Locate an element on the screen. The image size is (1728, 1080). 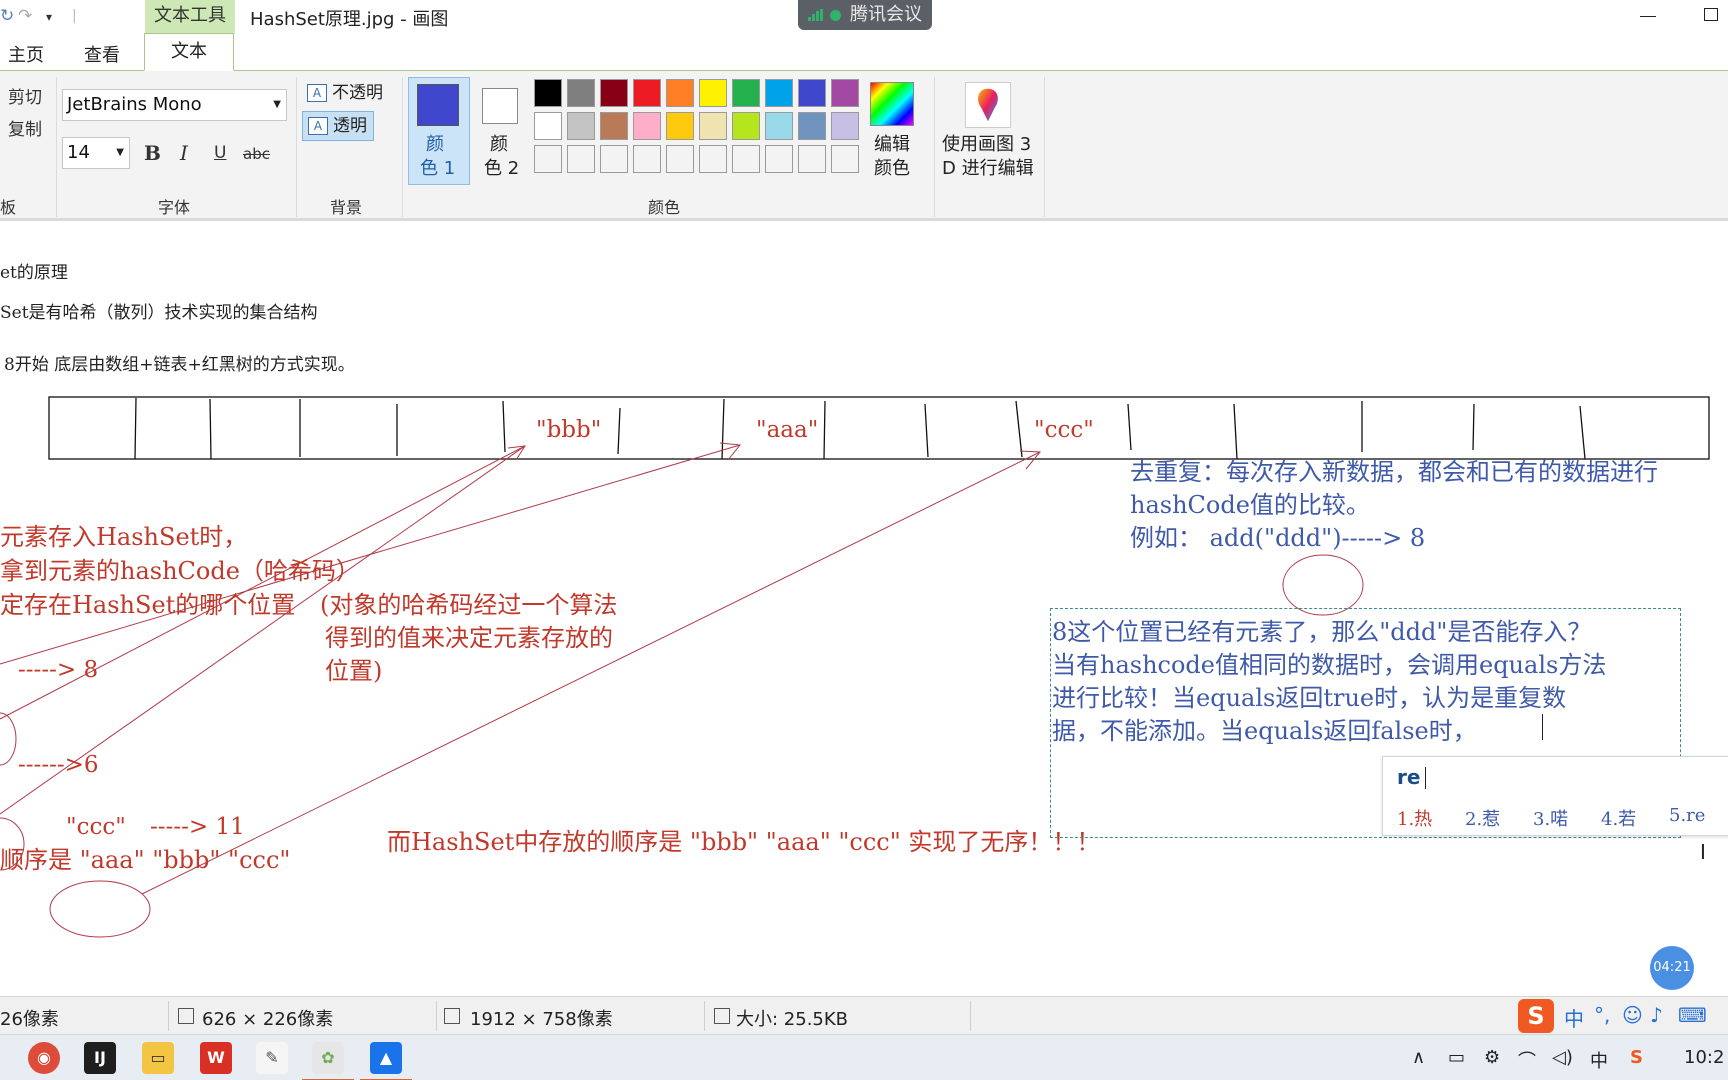
text-box-line3: 进行比较！当equals返回true时，认为是重复数 is located at coordinates (1309, 695).